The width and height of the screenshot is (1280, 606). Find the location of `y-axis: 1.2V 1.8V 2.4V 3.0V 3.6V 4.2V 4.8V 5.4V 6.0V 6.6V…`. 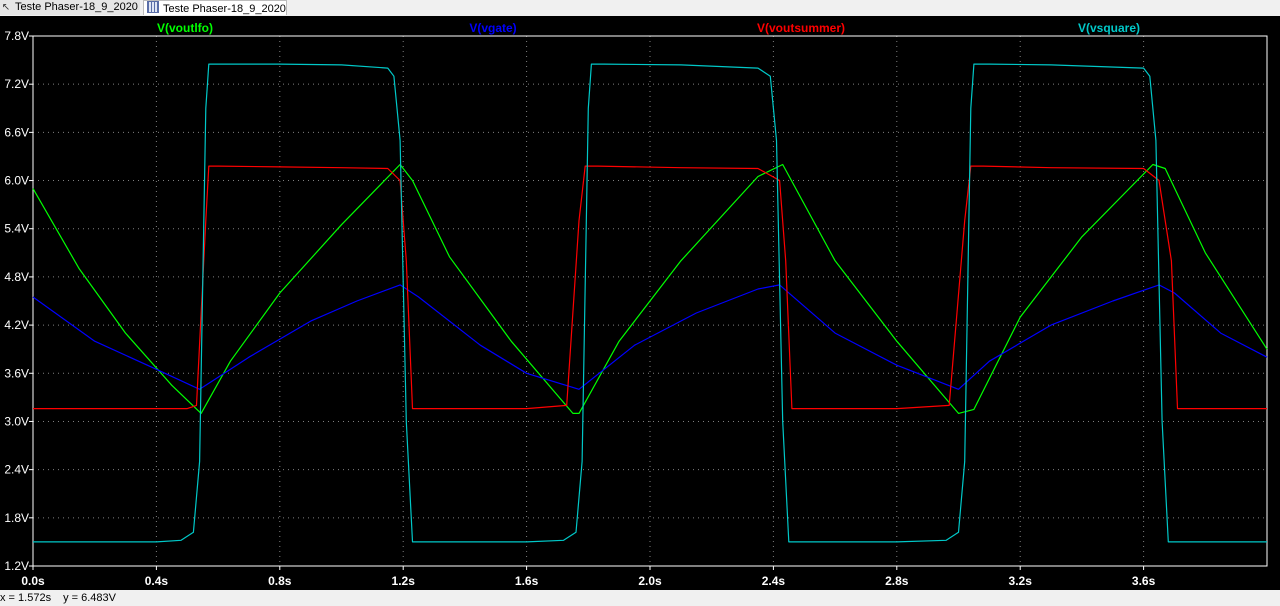

y-axis: 1.2V 1.8V 2.4V 3.0V 3.6V 4.2V 4.8V 5.4V 6.0V 6.6V… is located at coordinates (18, 301).